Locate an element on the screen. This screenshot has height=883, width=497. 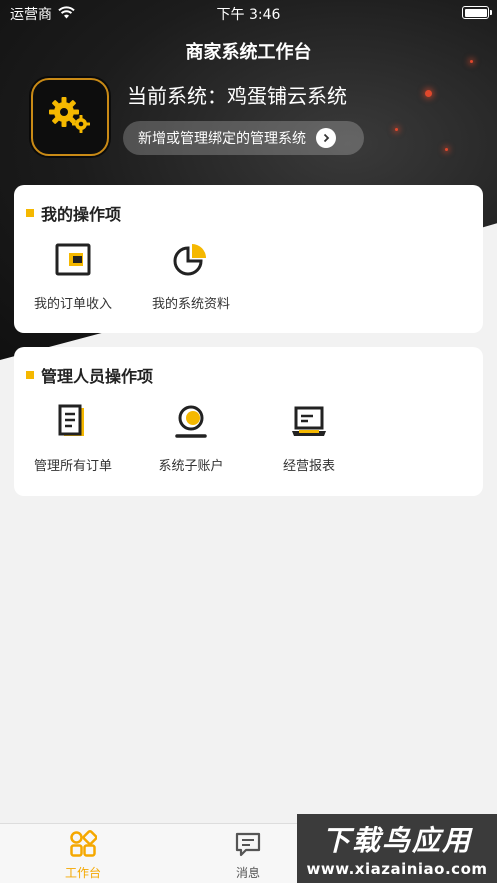
laptop-report-icon is located at coordinates (309, 422).